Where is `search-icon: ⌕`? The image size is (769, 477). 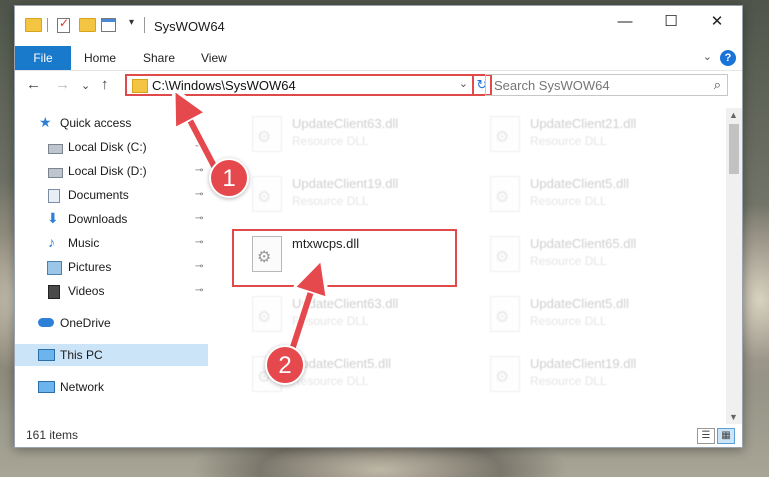 search-icon: ⌕ is located at coordinates (717, 85).